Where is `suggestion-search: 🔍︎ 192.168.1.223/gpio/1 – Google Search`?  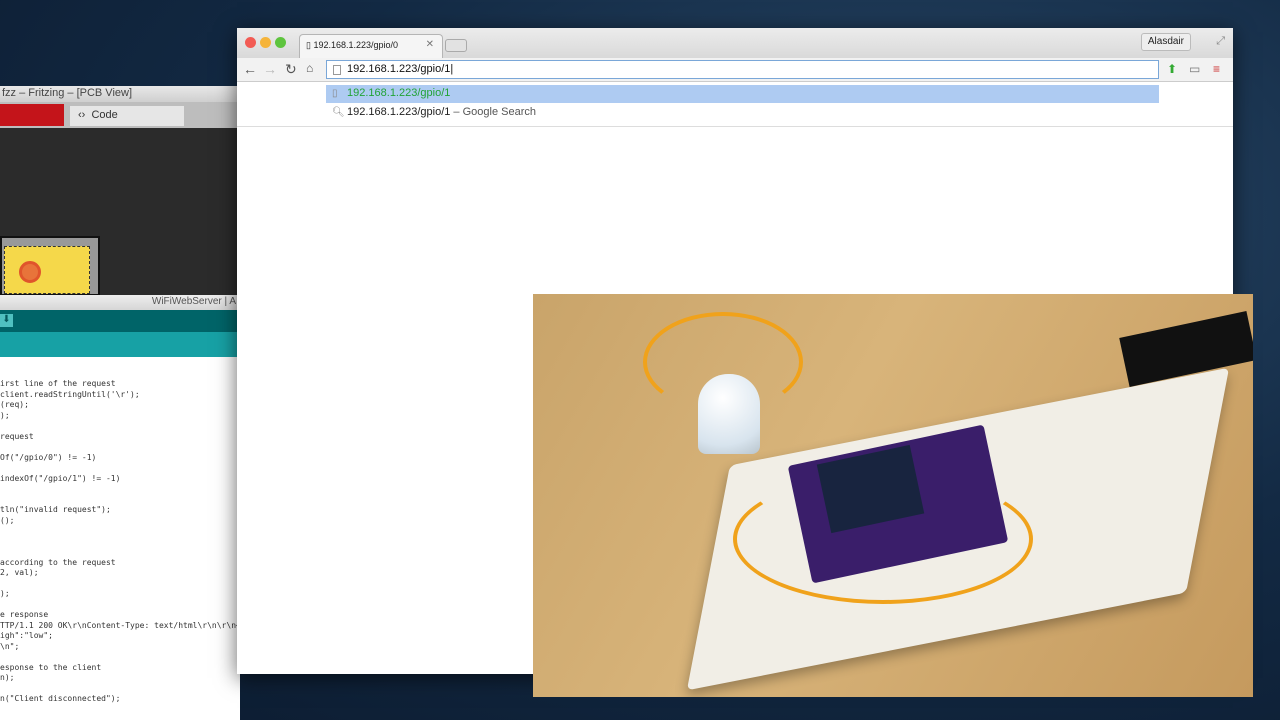
suggestion-search: 🔍︎ 192.168.1.223/gpio/1 – Google Search is located at coordinates (742, 113).